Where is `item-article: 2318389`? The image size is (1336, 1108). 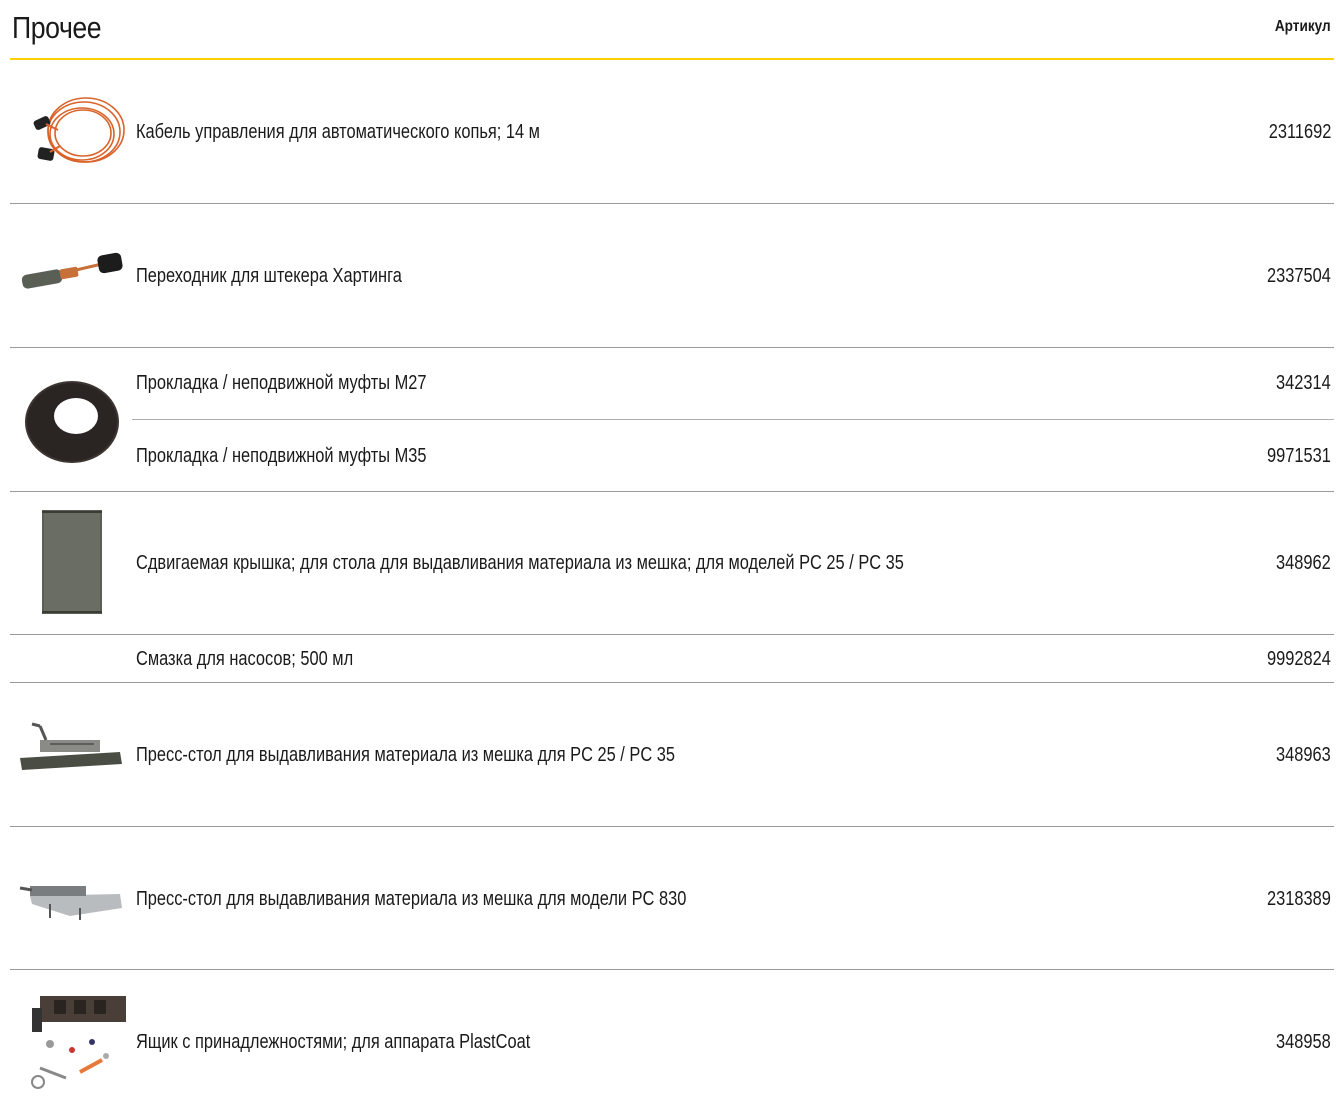
item-article: 2318389 is located at coordinates (1299, 899).